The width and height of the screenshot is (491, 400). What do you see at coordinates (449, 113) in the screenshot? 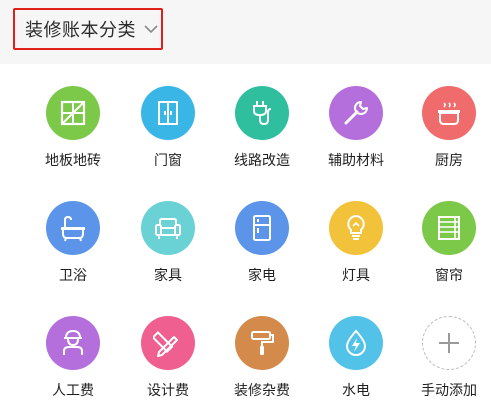
I see `cooking-pot-icon` at bounding box center [449, 113].